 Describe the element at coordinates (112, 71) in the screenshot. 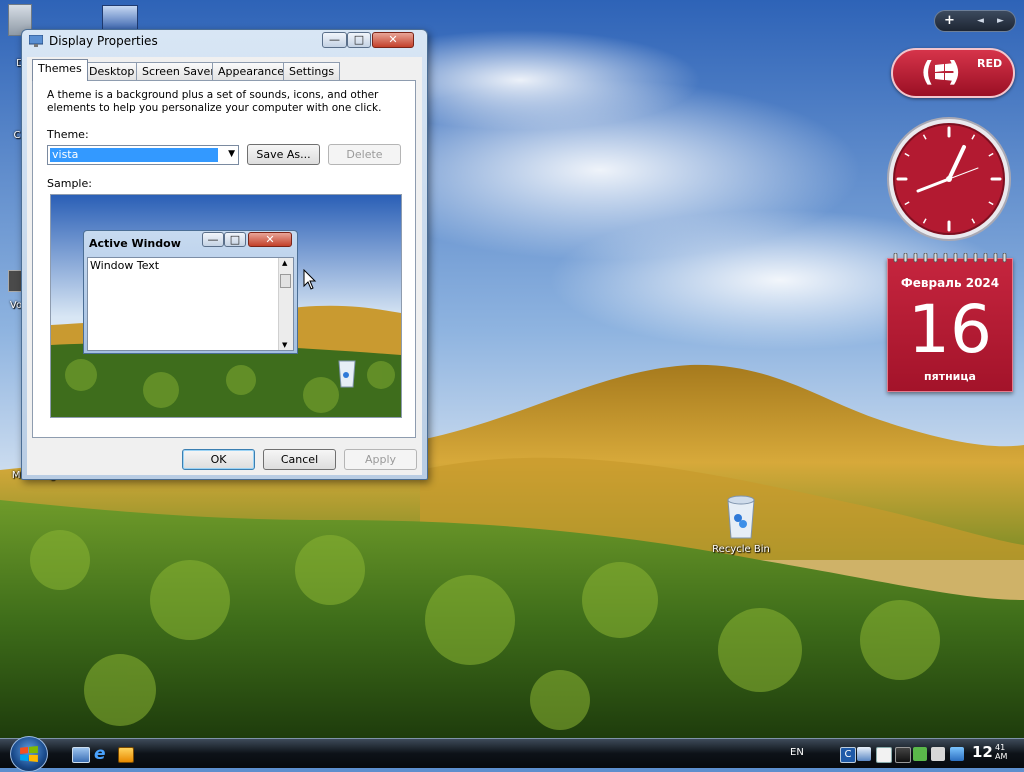

I see `tab-desktop: Desktop` at that location.